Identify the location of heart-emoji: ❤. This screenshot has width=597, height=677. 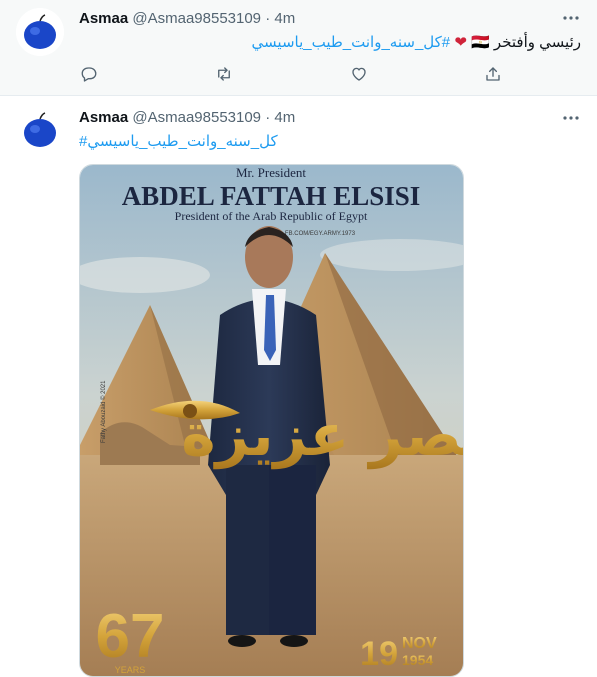
(460, 42).